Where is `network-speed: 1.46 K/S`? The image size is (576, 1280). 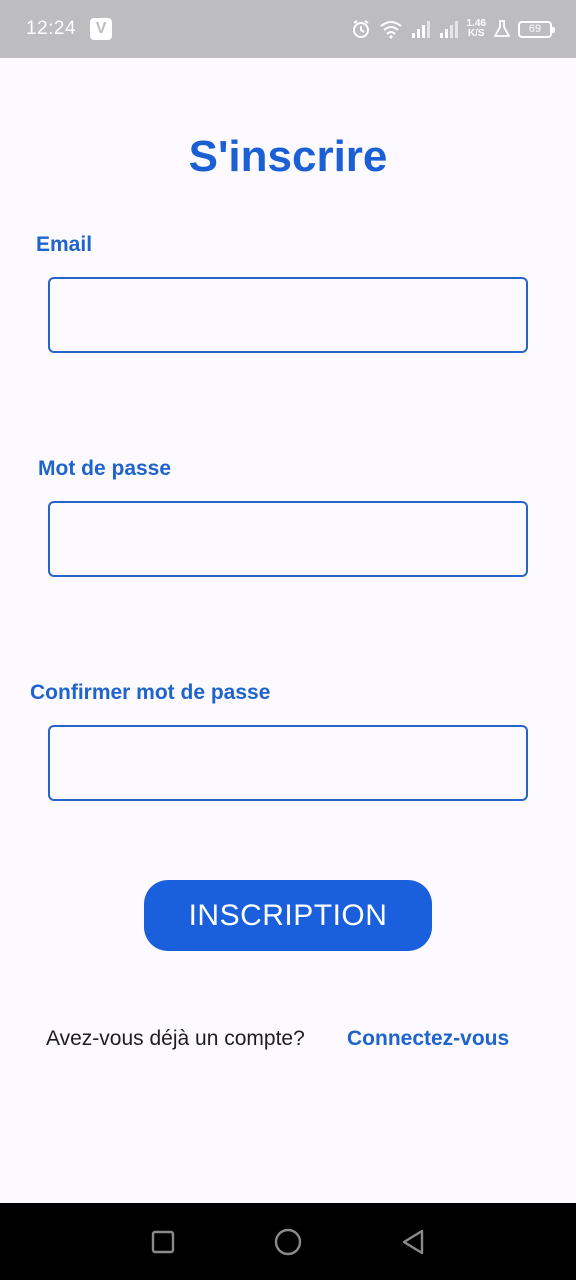 network-speed: 1.46 K/S is located at coordinates (476, 29).